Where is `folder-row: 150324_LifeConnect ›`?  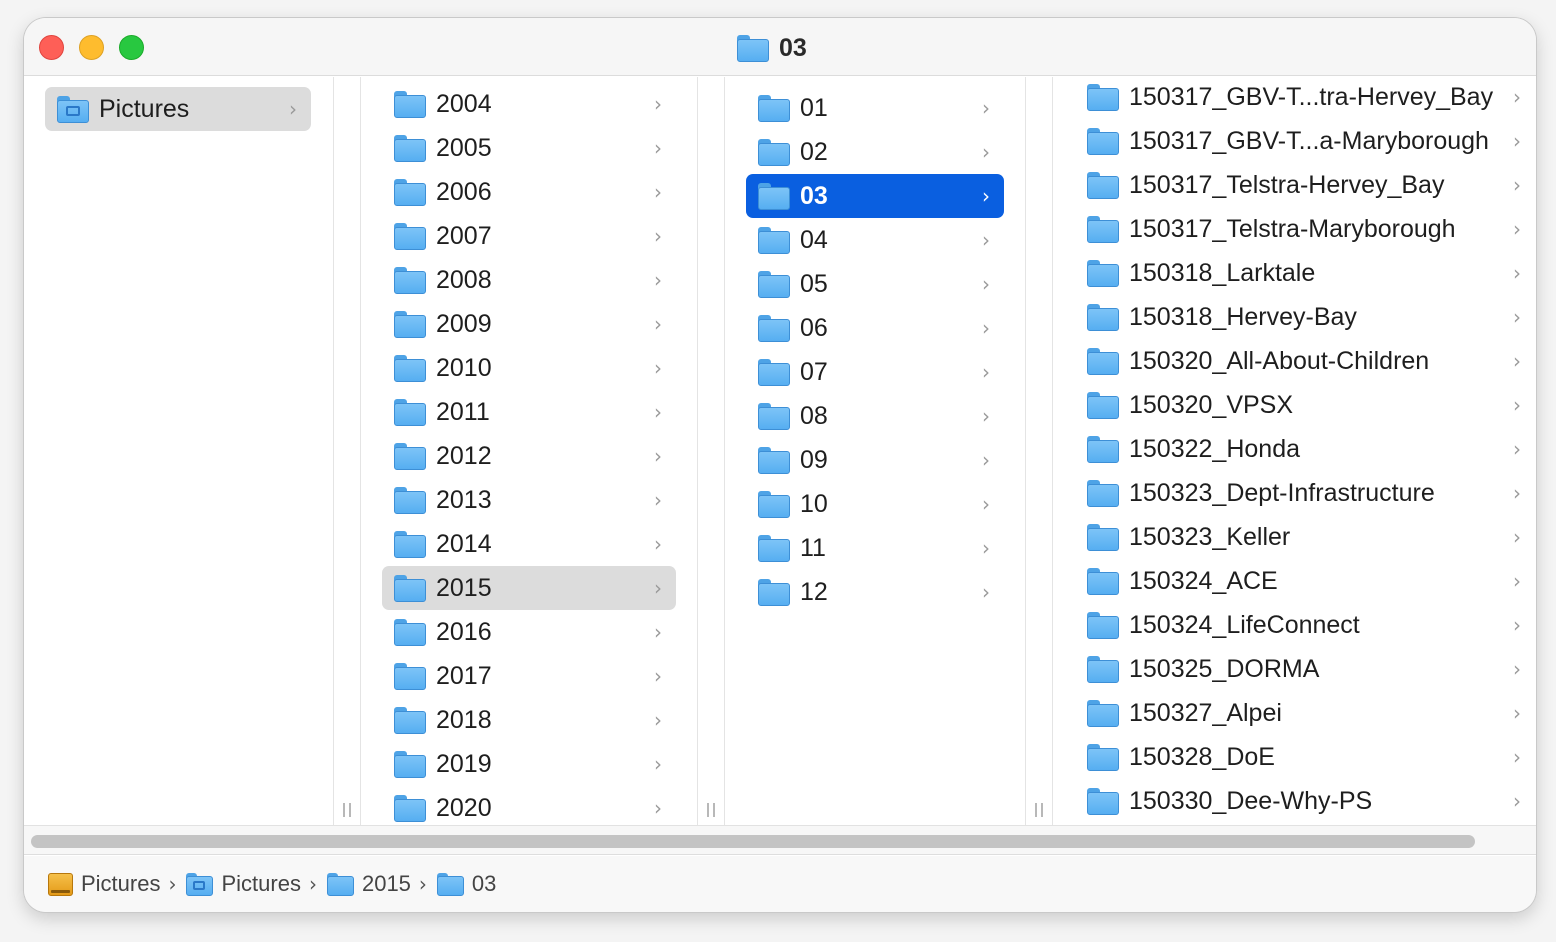 folder-row: 150324_LifeConnect › is located at coordinates (1305, 625).